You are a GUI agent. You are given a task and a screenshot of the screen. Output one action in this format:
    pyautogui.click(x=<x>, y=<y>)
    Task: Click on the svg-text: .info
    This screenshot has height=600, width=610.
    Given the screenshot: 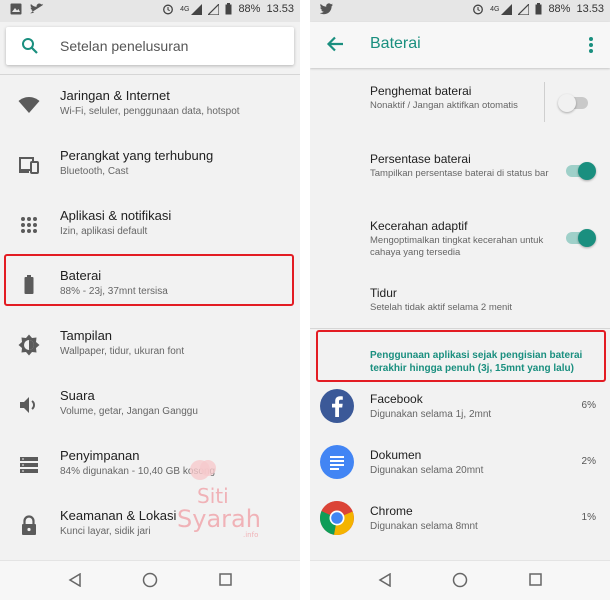 What is the action you would take?
    pyautogui.click(x=250, y=535)
    